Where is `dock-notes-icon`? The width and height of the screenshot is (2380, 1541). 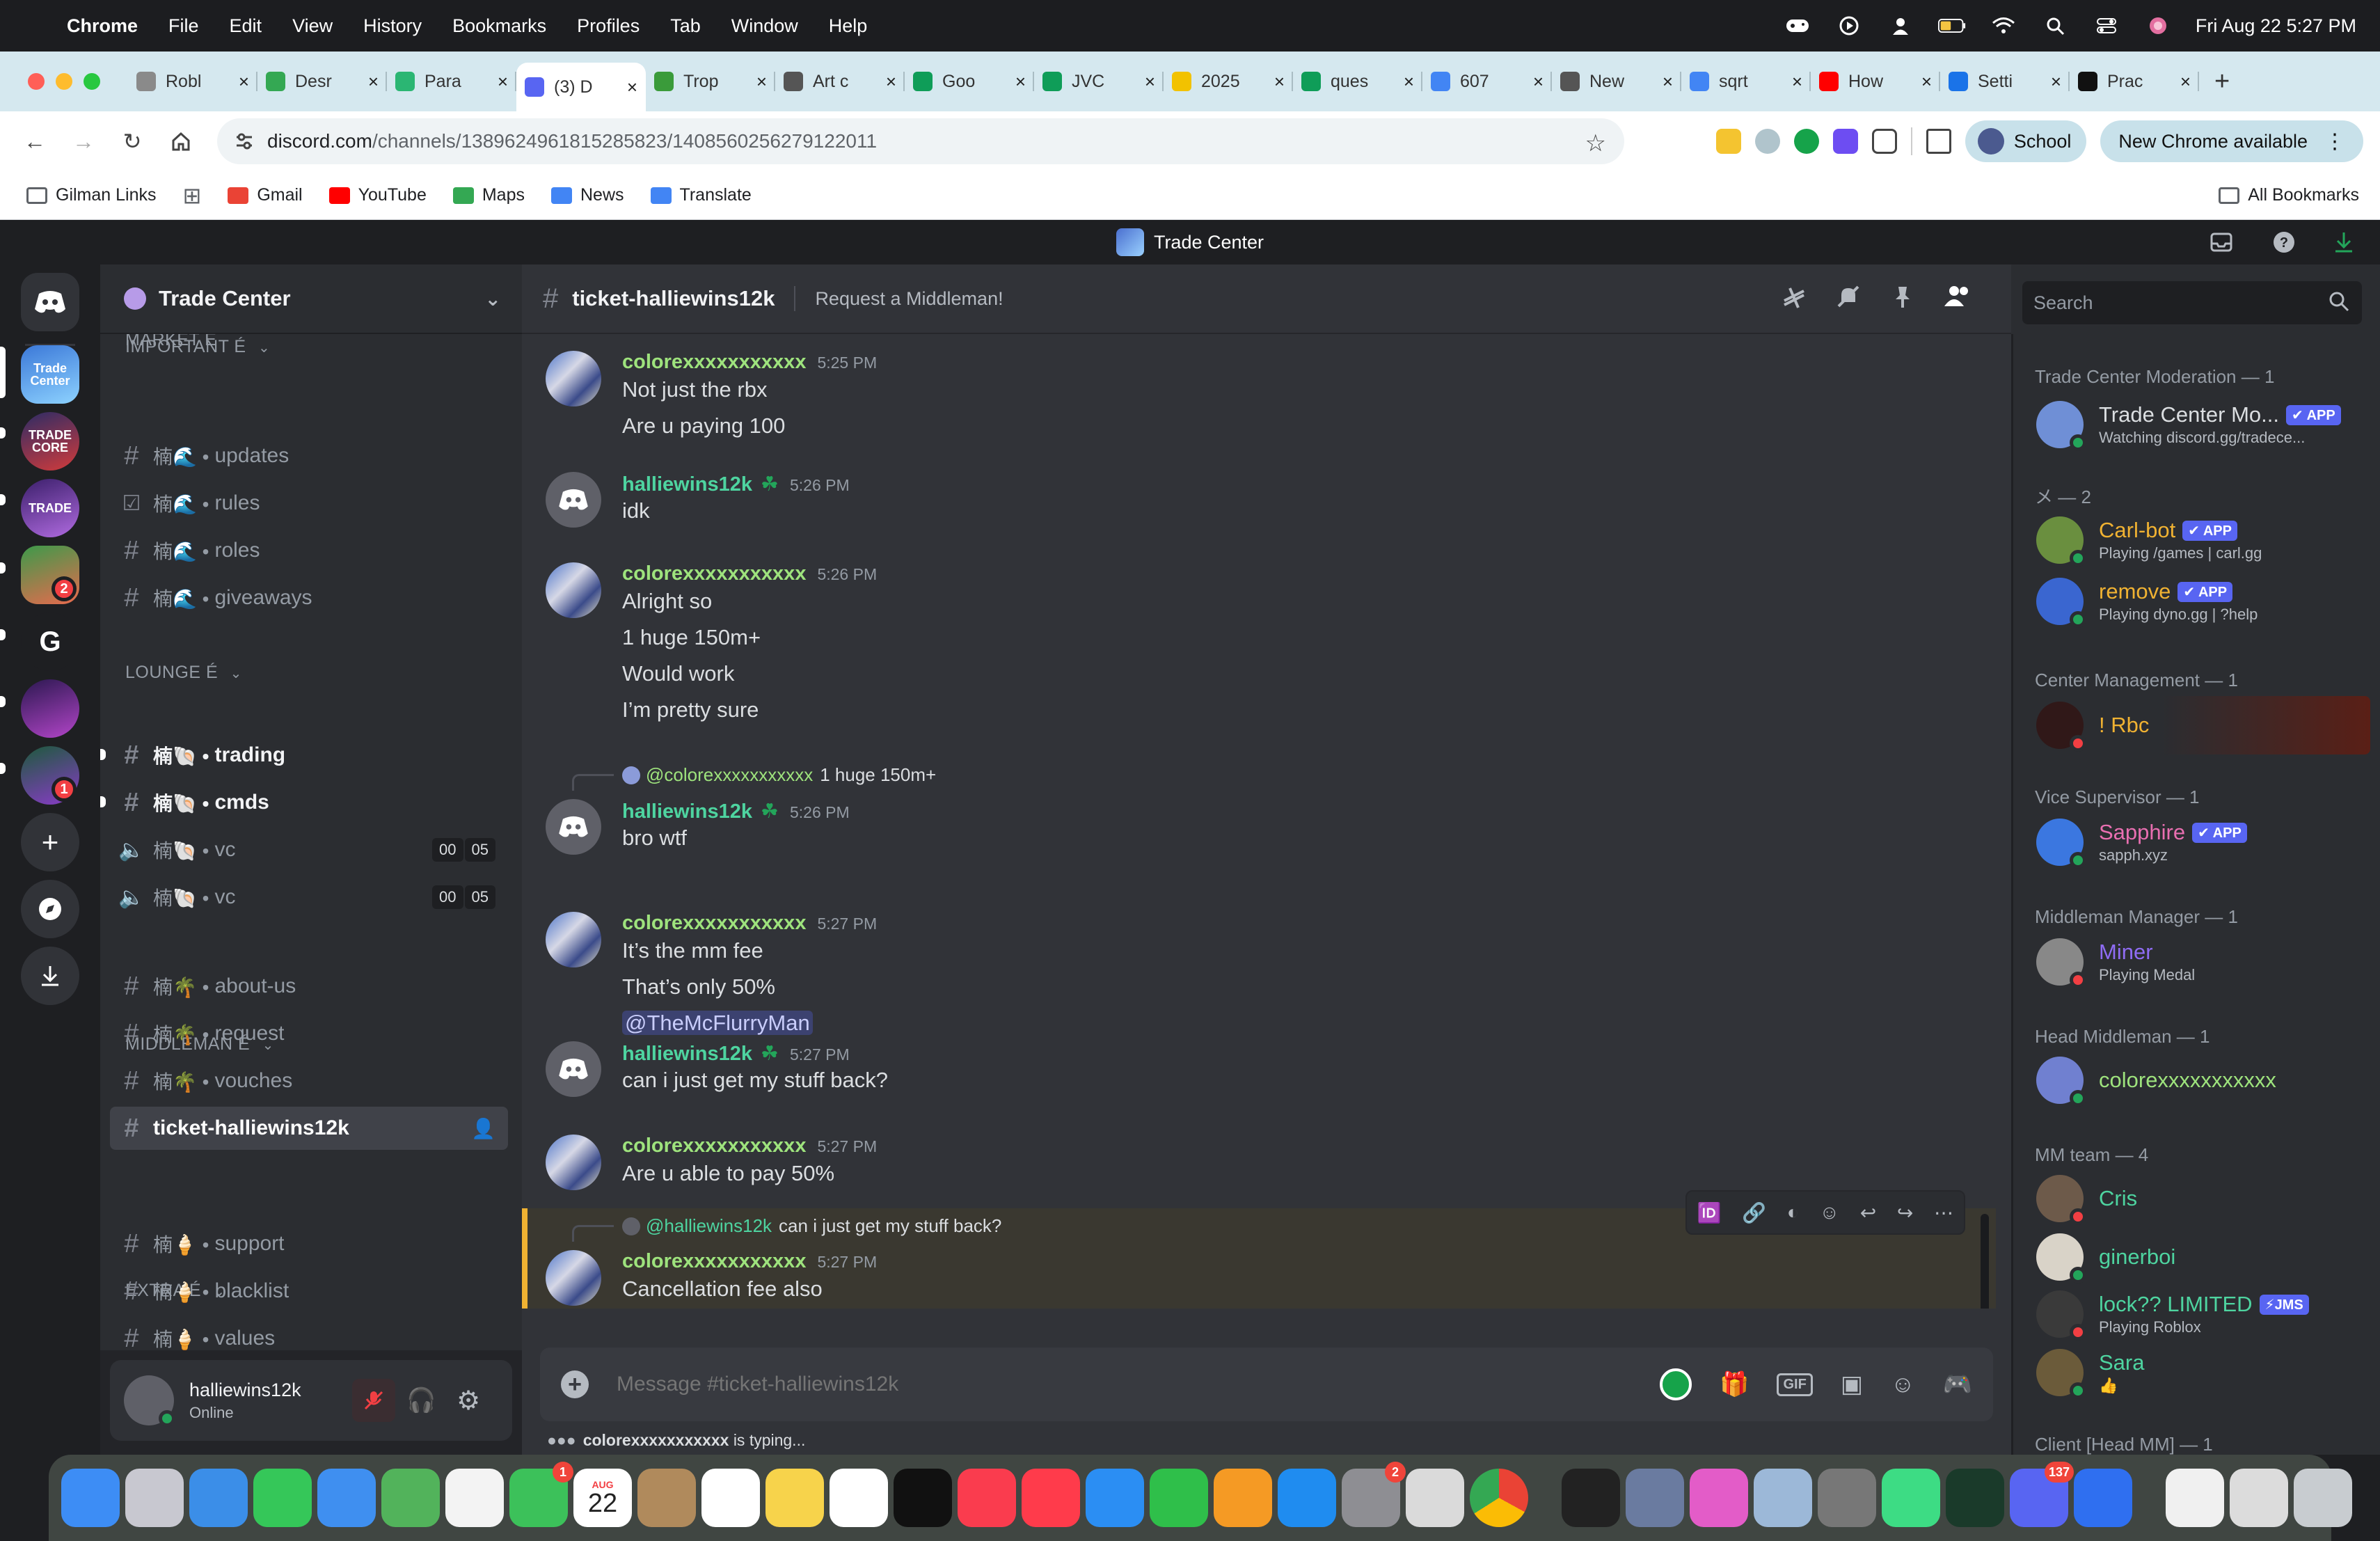 dock-notes-icon is located at coordinates (795, 1498).